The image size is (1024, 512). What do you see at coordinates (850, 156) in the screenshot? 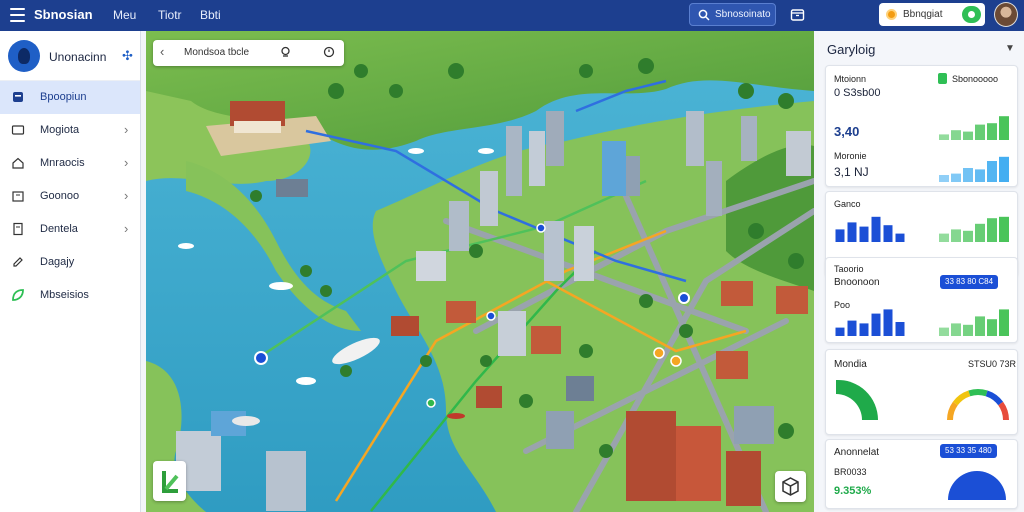
I see `card-sub: Moronie` at bounding box center [850, 156].